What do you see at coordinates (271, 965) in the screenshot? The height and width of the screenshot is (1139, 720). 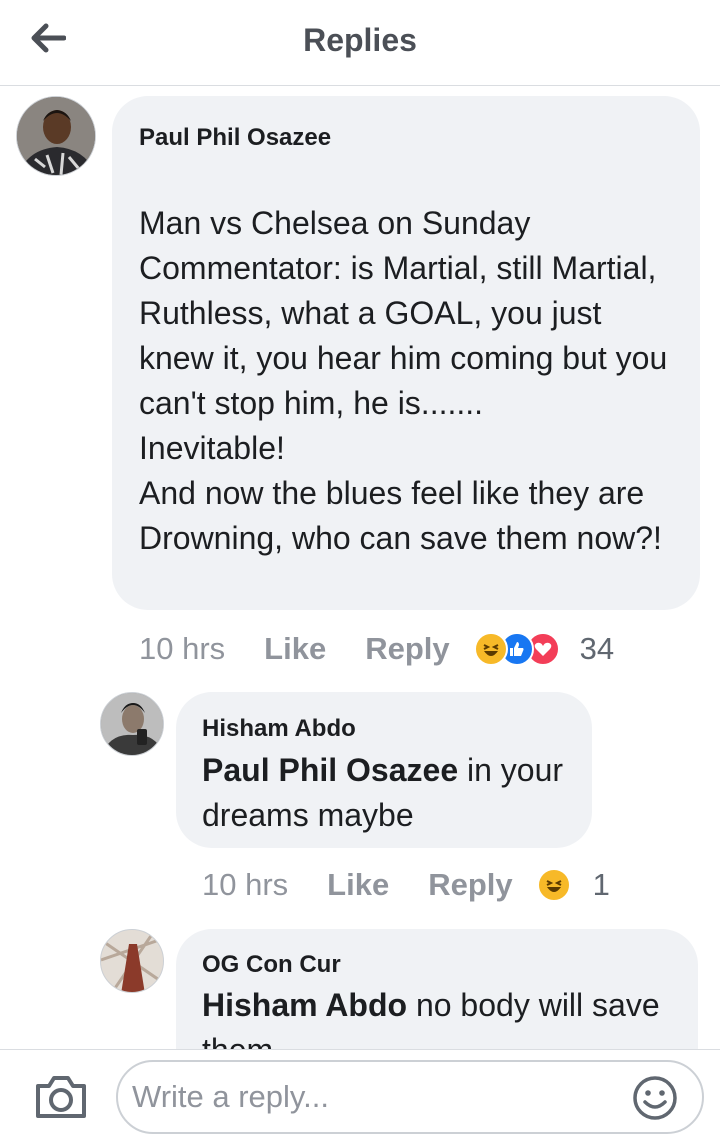 I see `comment-author: OG Con Cur` at bounding box center [271, 965].